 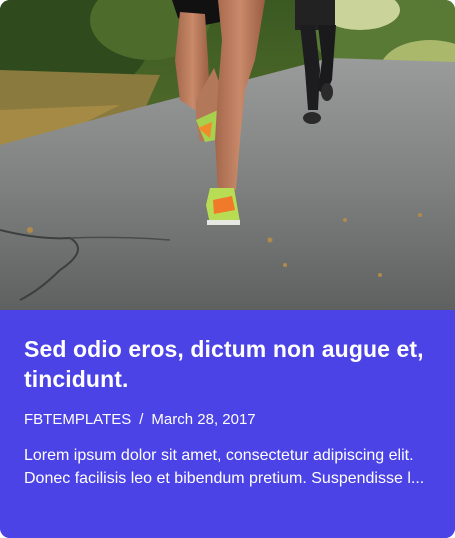 I want to click on post-date: March 28, 2017, so click(x=203, y=419).